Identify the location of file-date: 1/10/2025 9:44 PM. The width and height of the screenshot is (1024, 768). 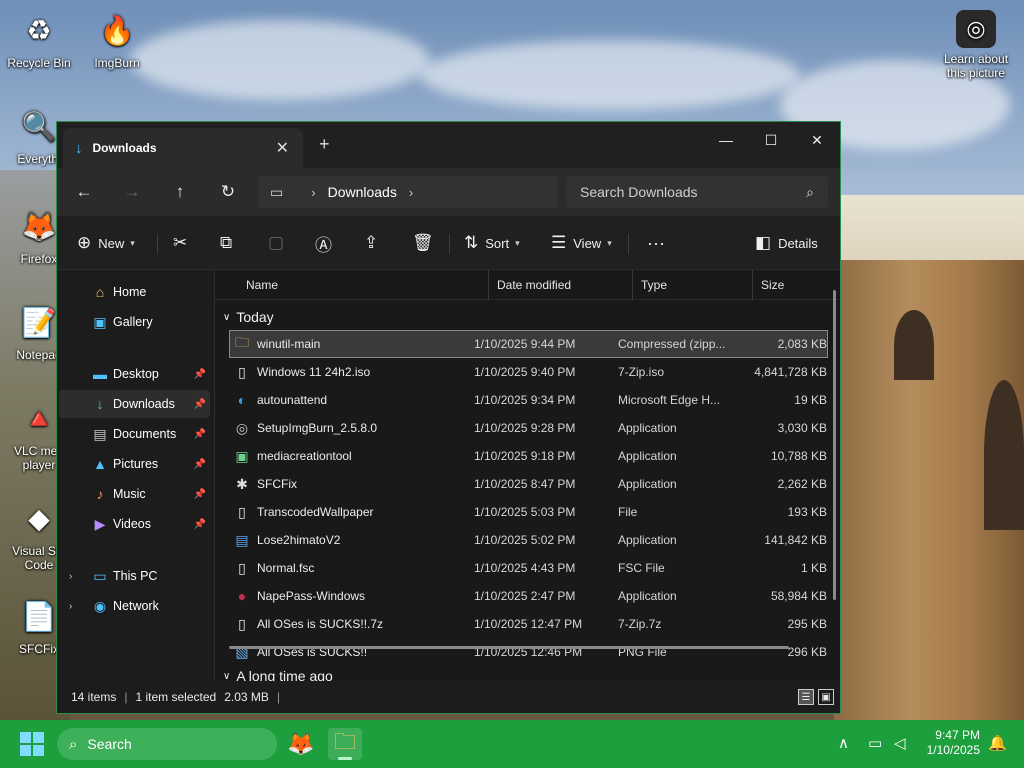
(525, 344).